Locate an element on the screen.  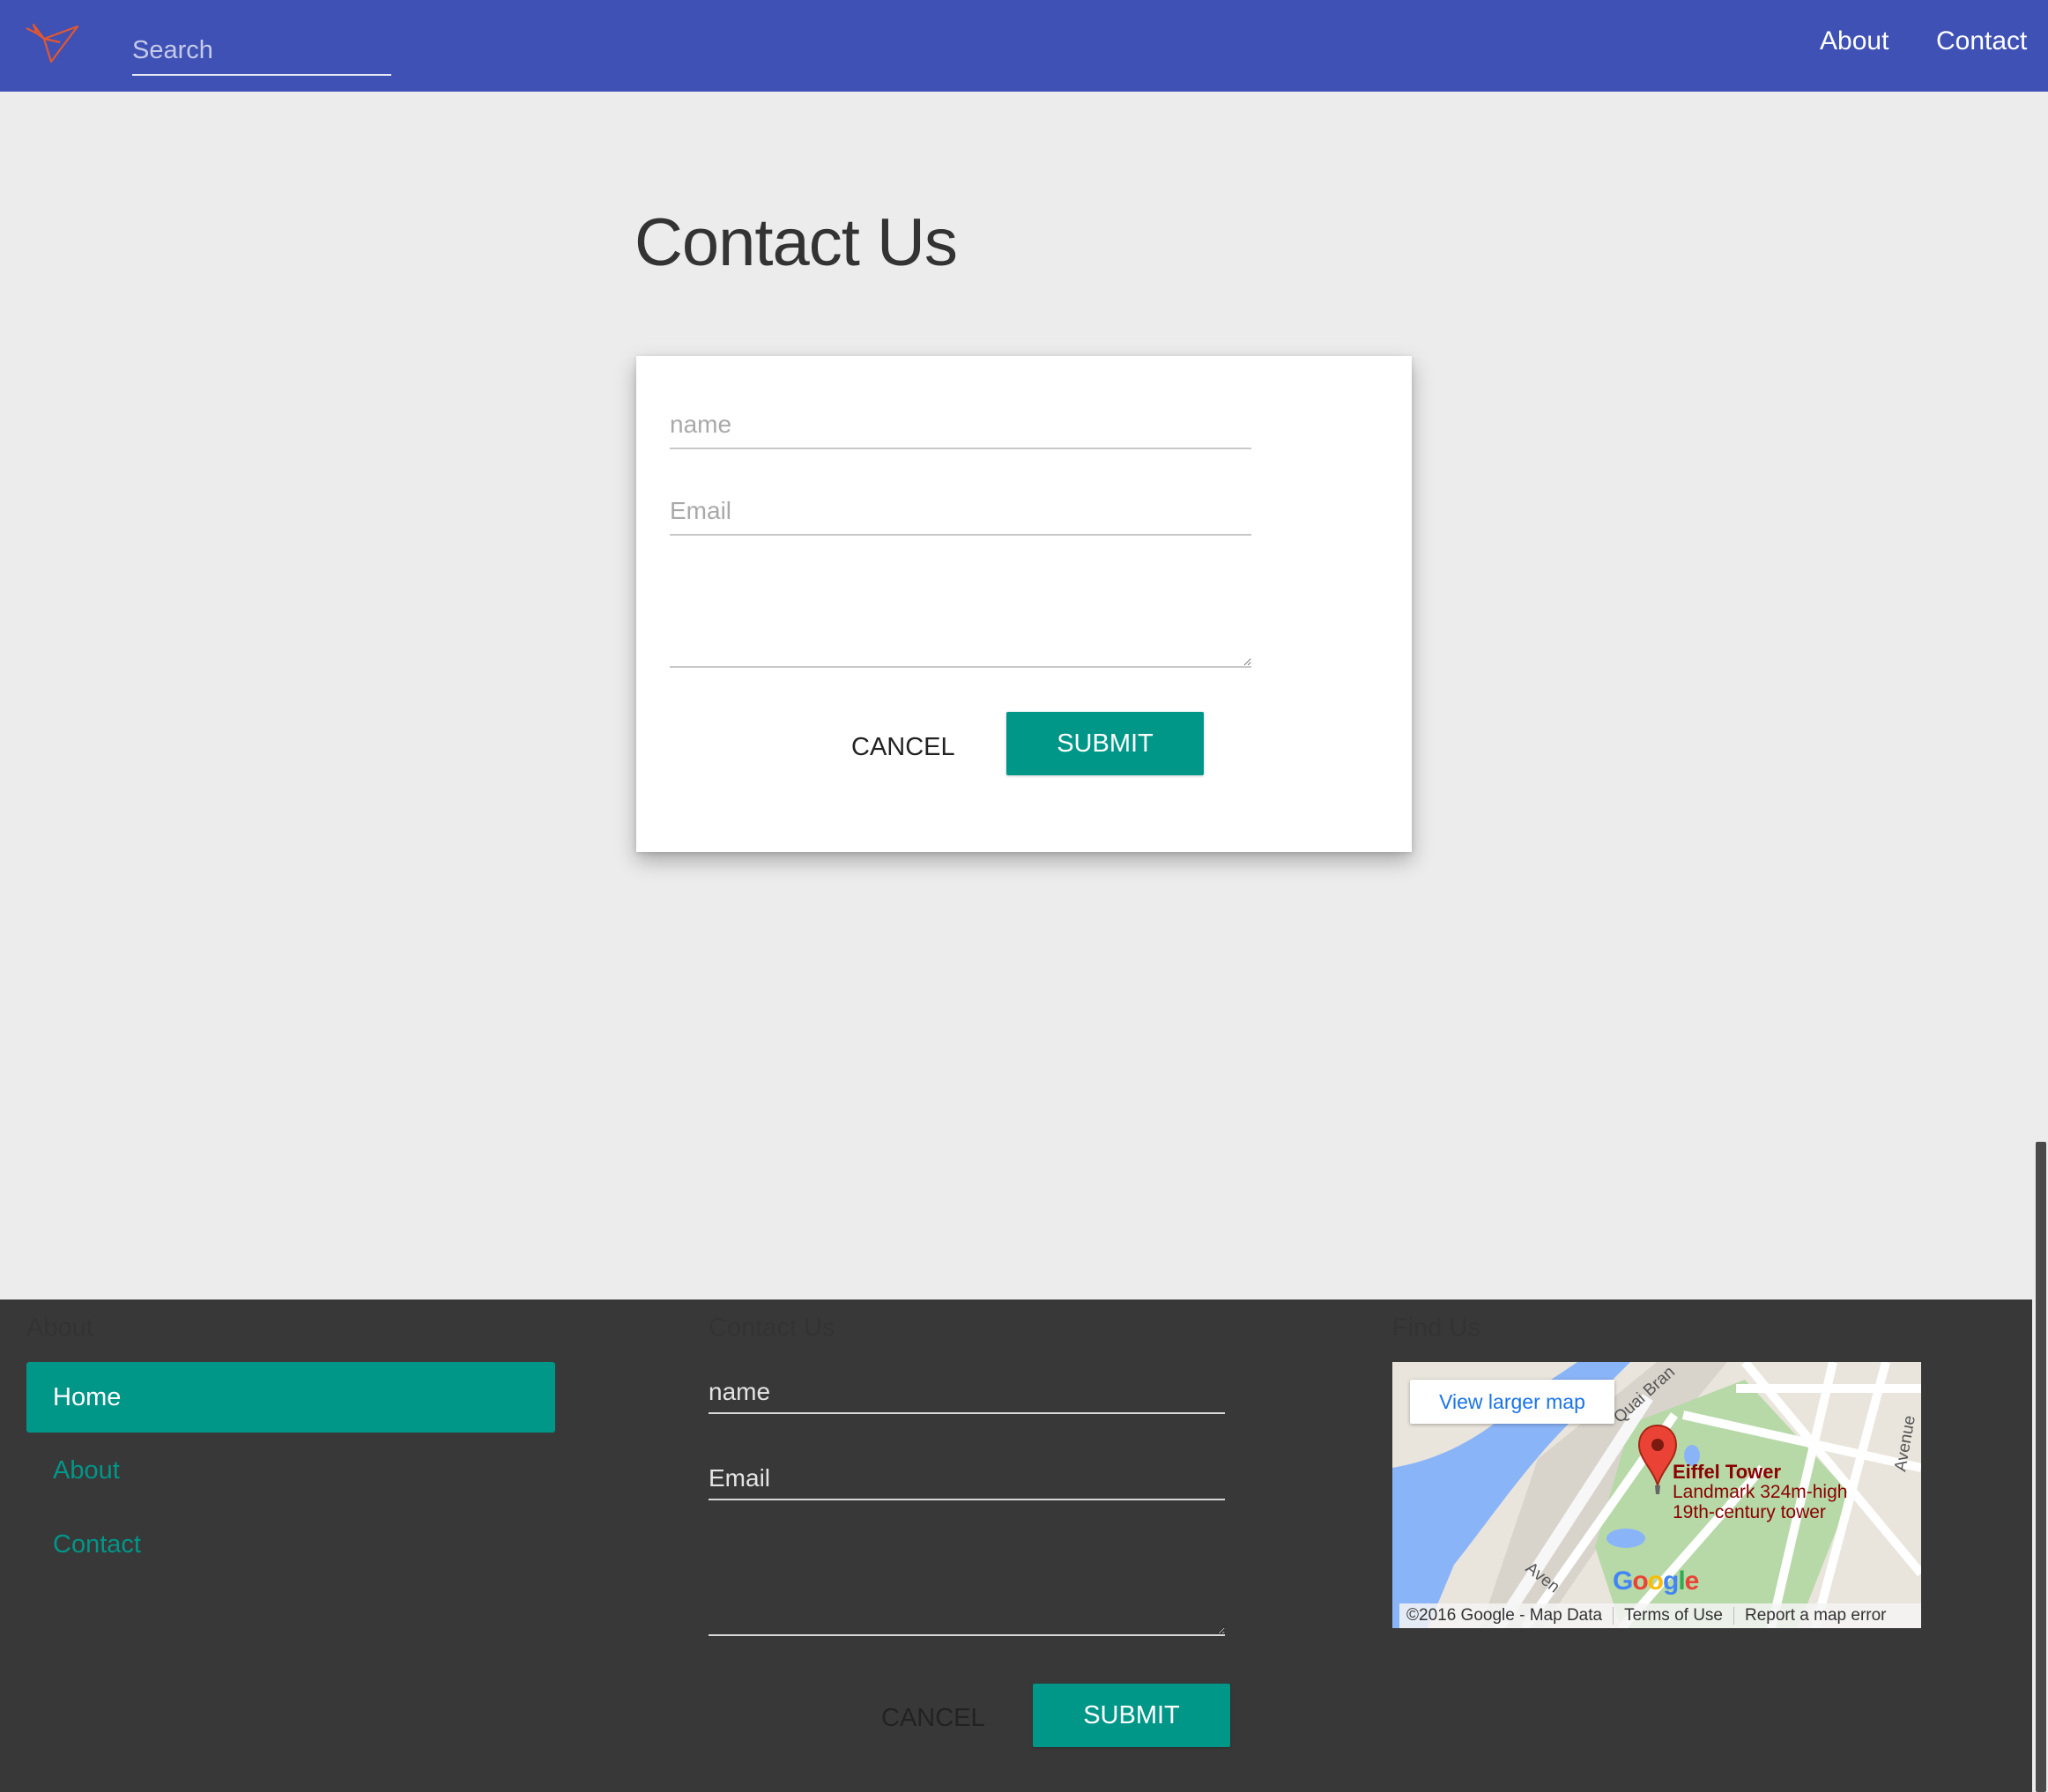
footer-find-heading: Find Us is located at coordinates (1436, 1328).